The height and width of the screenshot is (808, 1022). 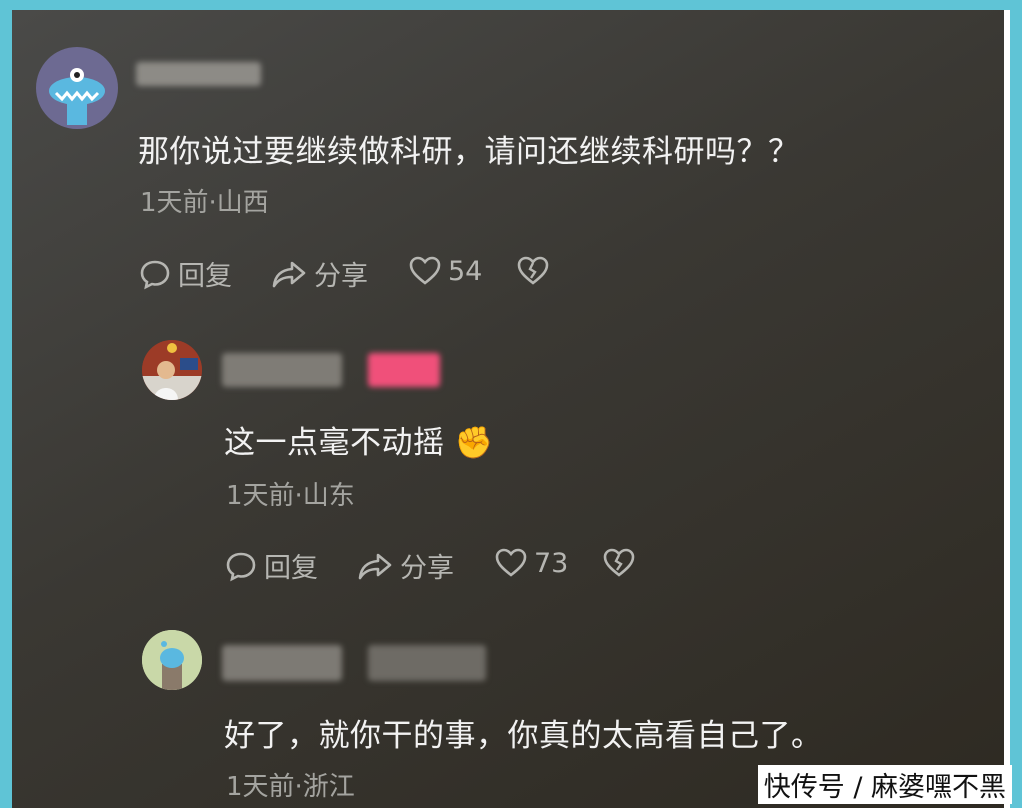 I want to click on character-avatar-icon, so click(x=172, y=660).